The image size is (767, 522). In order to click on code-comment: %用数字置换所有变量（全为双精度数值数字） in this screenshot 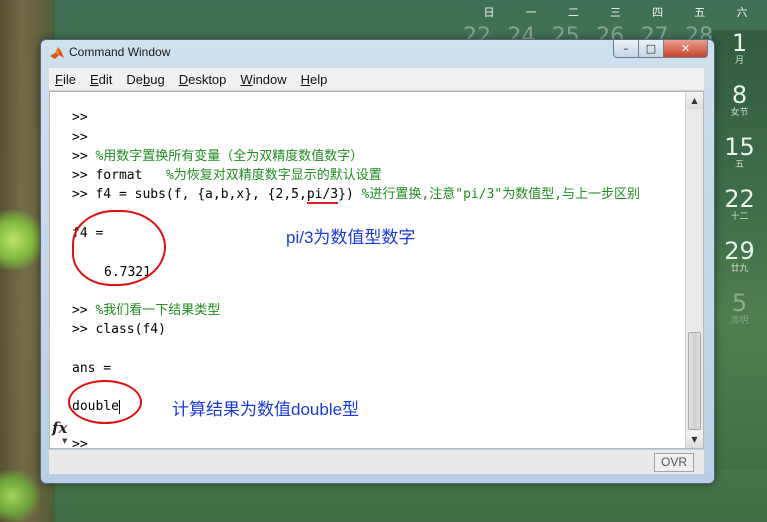, I will do `click(229, 156)`.